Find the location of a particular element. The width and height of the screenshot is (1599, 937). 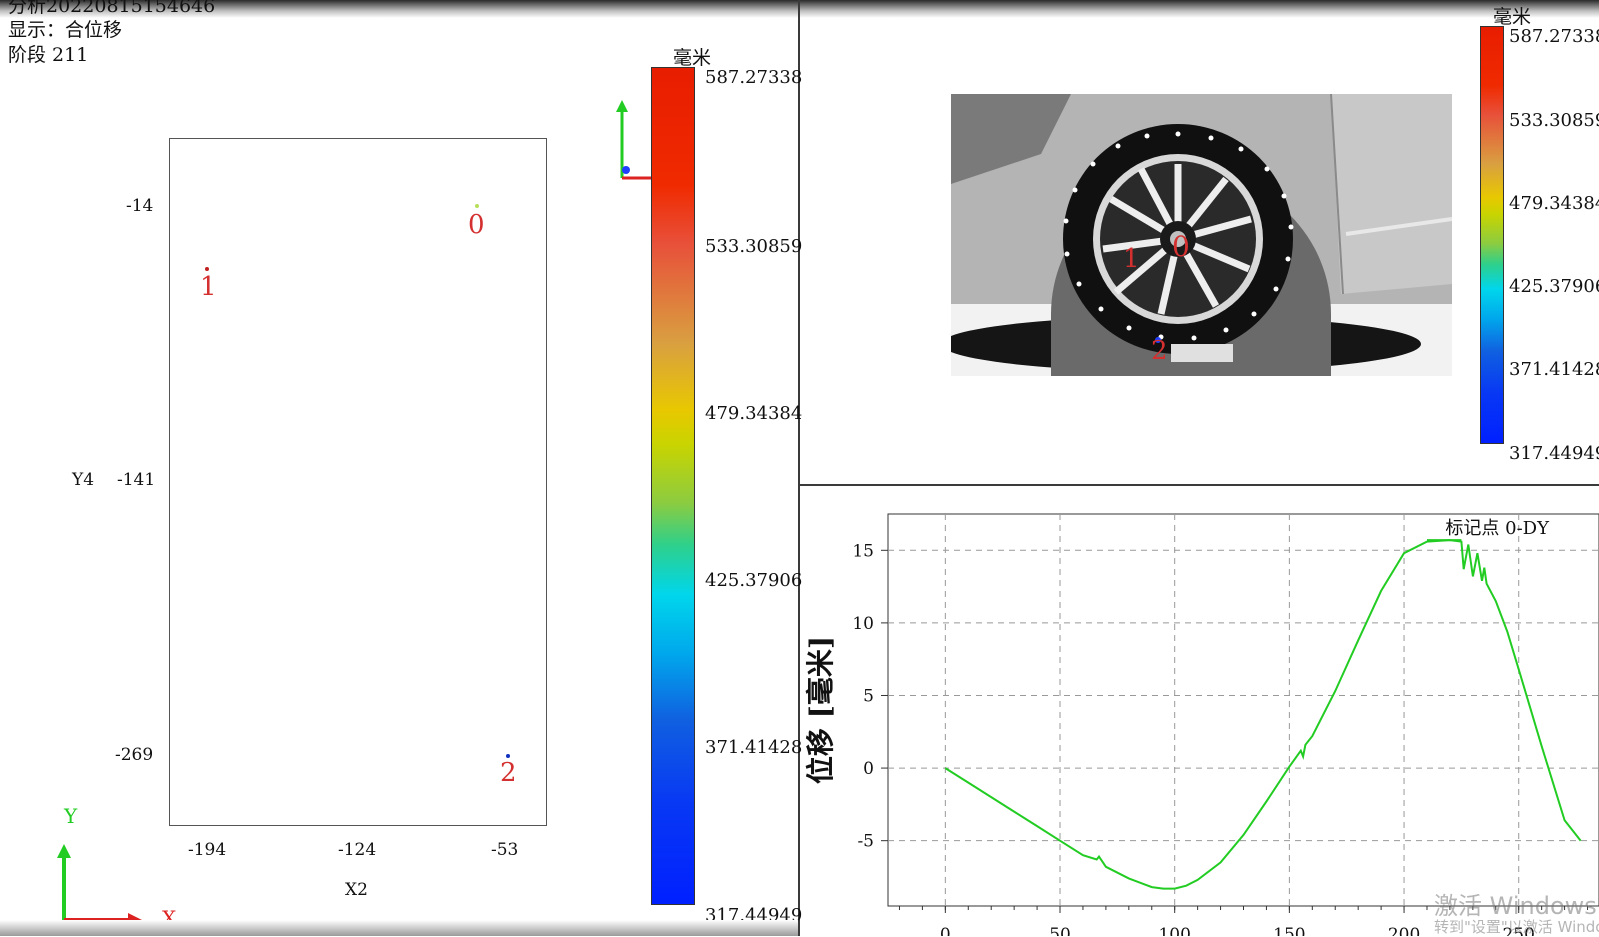

analysis-name: 分析20220815154646 is located at coordinates (112, 8).